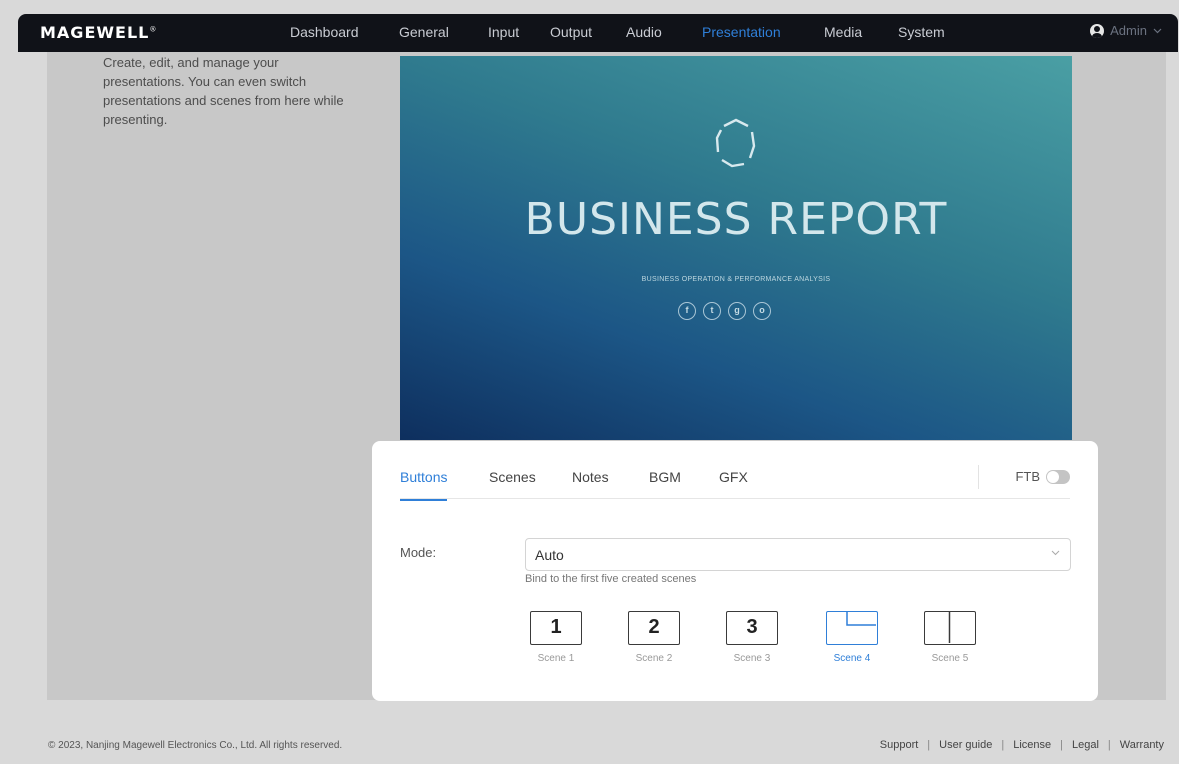 This screenshot has height=764, width=1179. What do you see at coordinates (324, 32) in the screenshot?
I see `nav-dashboard: Dashboard` at bounding box center [324, 32].